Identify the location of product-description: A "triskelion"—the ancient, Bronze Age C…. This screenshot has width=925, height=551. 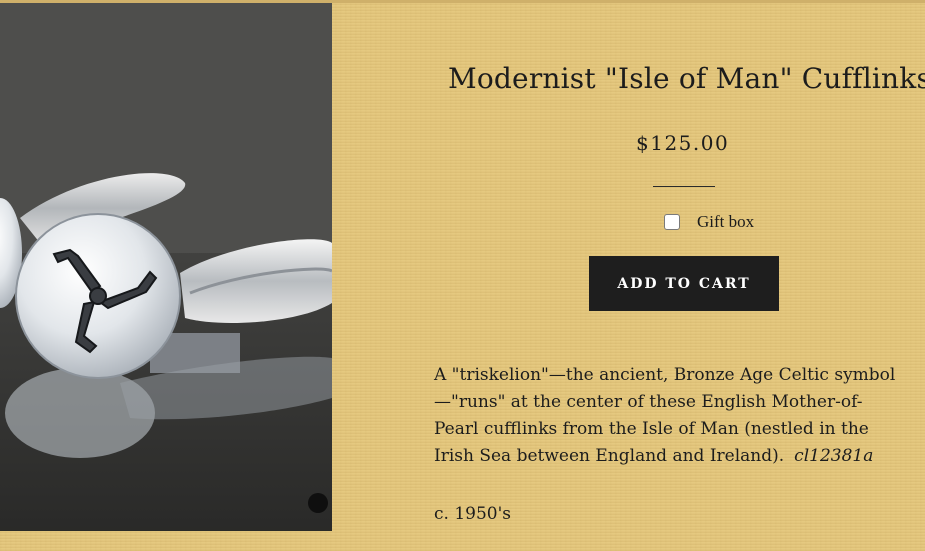
(669, 416).